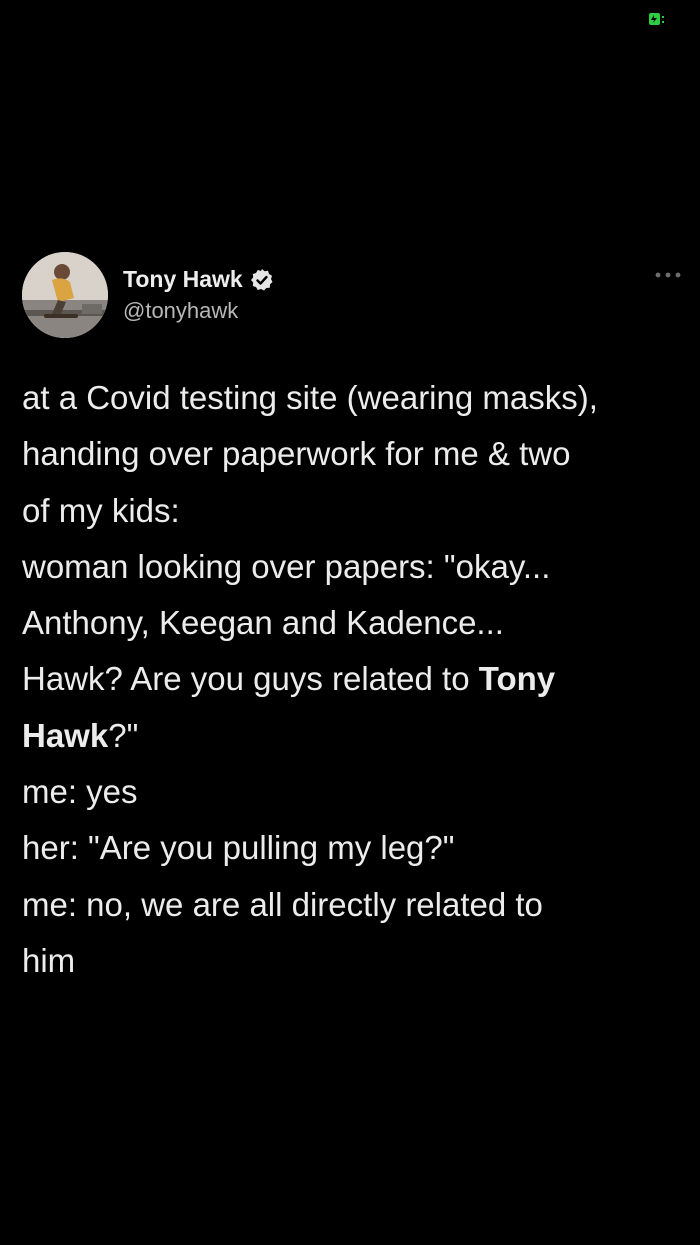 The width and height of the screenshot is (700, 1245). Describe the element at coordinates (65, 735) in the screenshot. I see `tweet-text-bold: Hawk` at that location.